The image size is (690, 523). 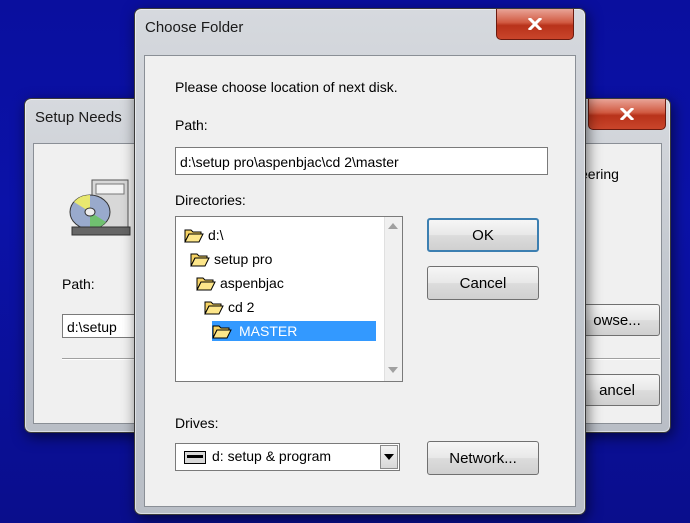 I want to click on chevron-down-icon, so click(x=389, y=457).